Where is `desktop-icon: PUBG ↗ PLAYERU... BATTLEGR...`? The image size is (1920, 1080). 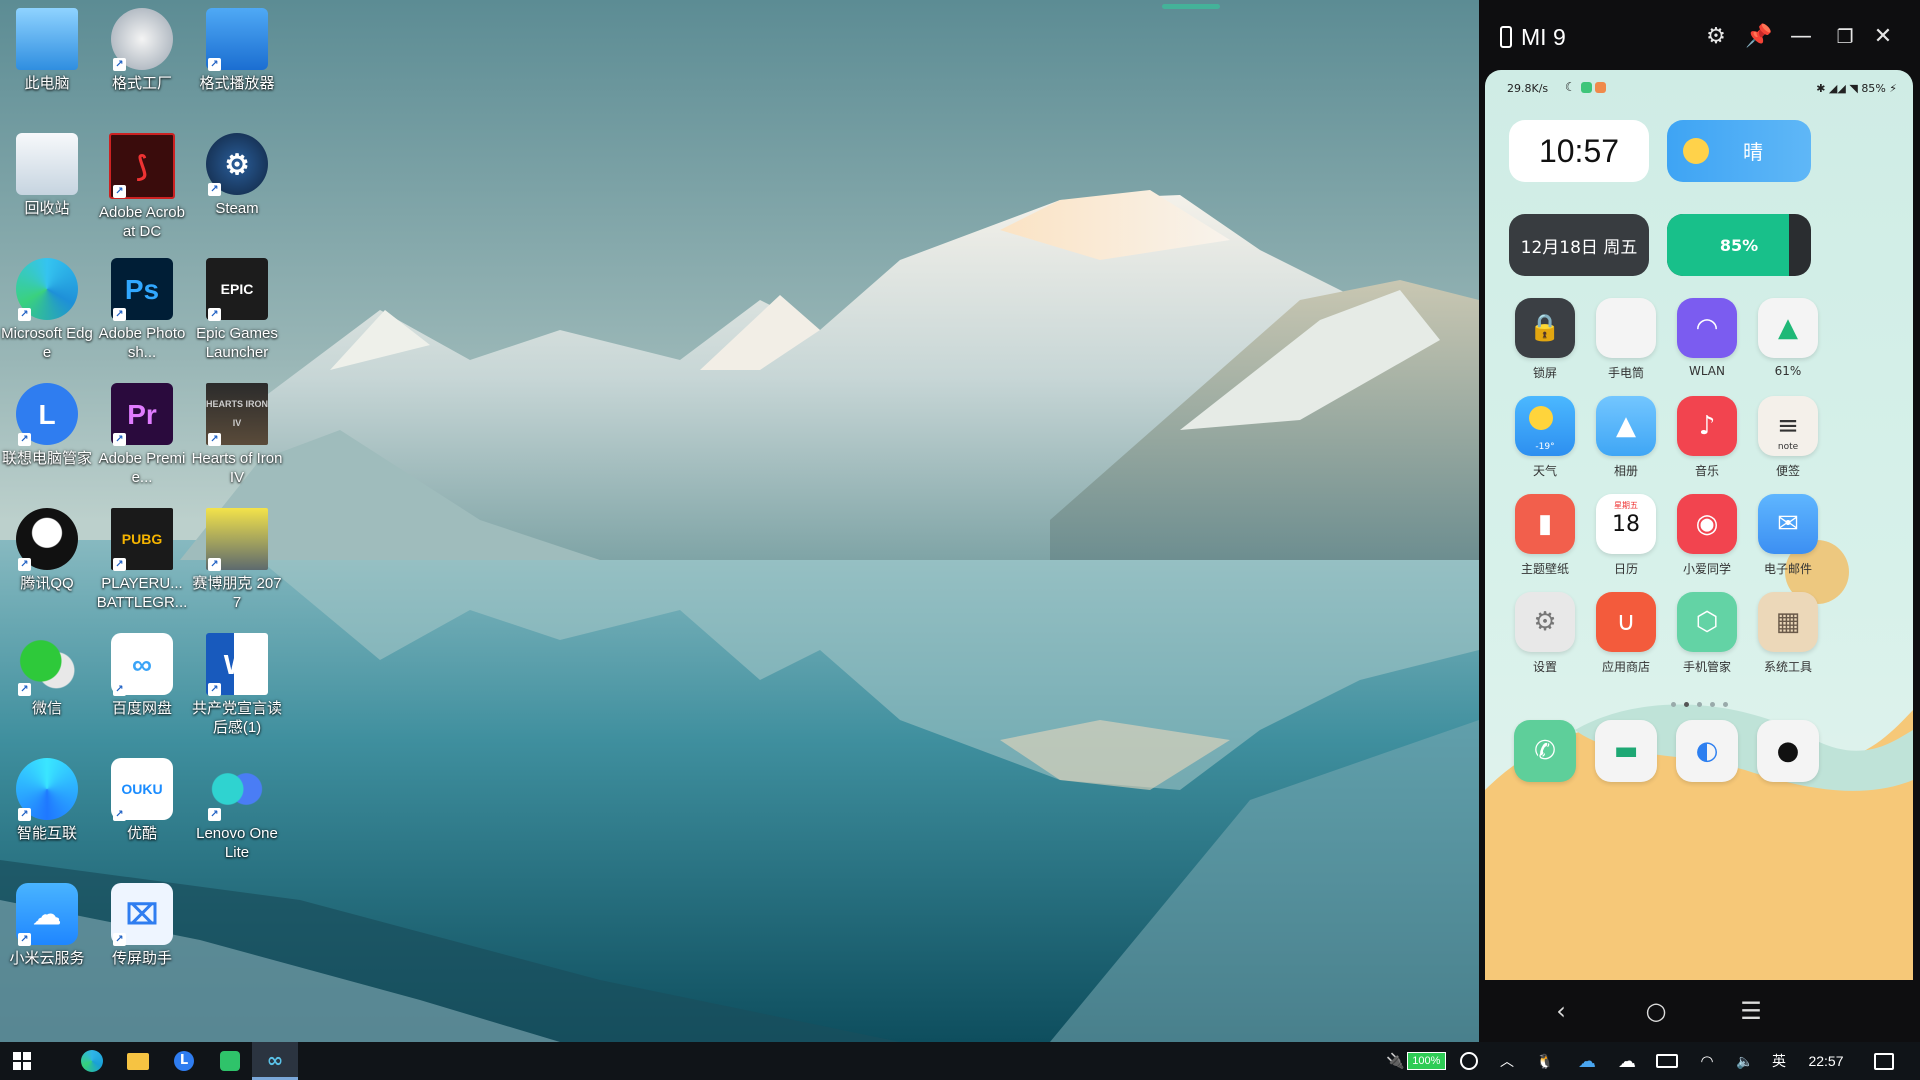 desktop-icon: PUBG ↗ PLAYERU... BATTLEGR... is located at coordinates (142, 560).